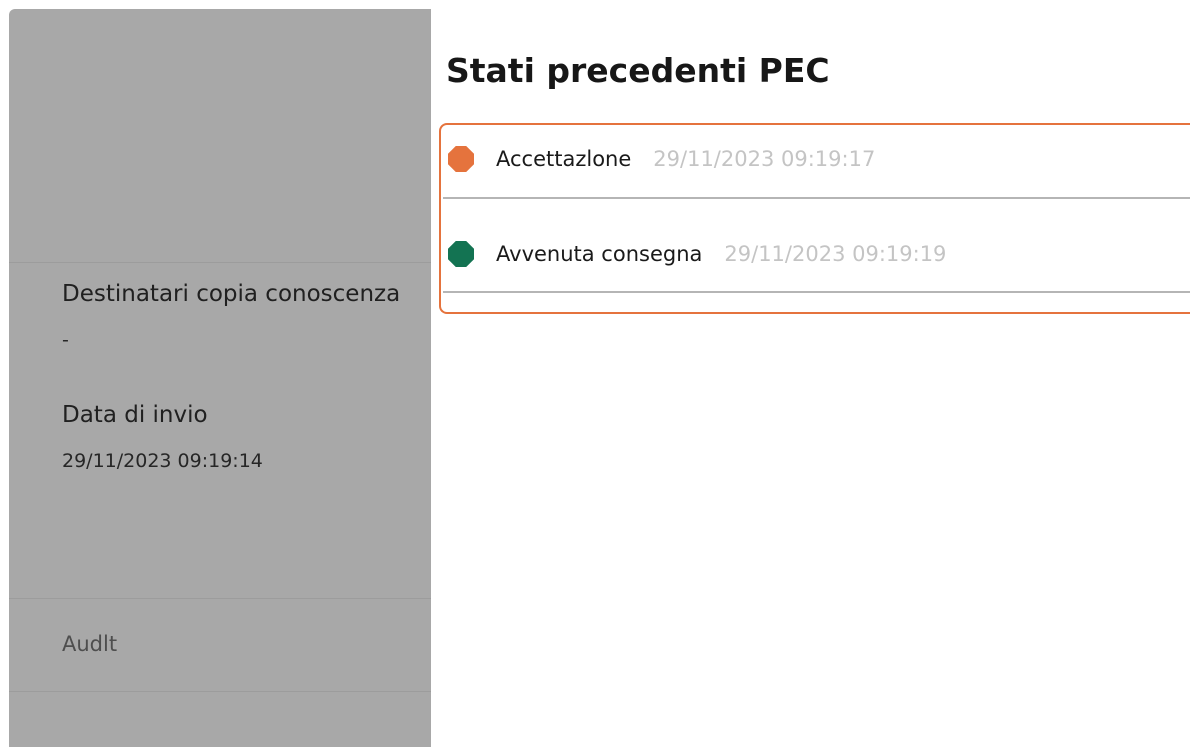 The width and height of the screenshot is (1194, 747). What do you see at coordinates (65, 340) in the screenshot?
I see `copy-recipients-value: -` at bounding box center [65, 340].